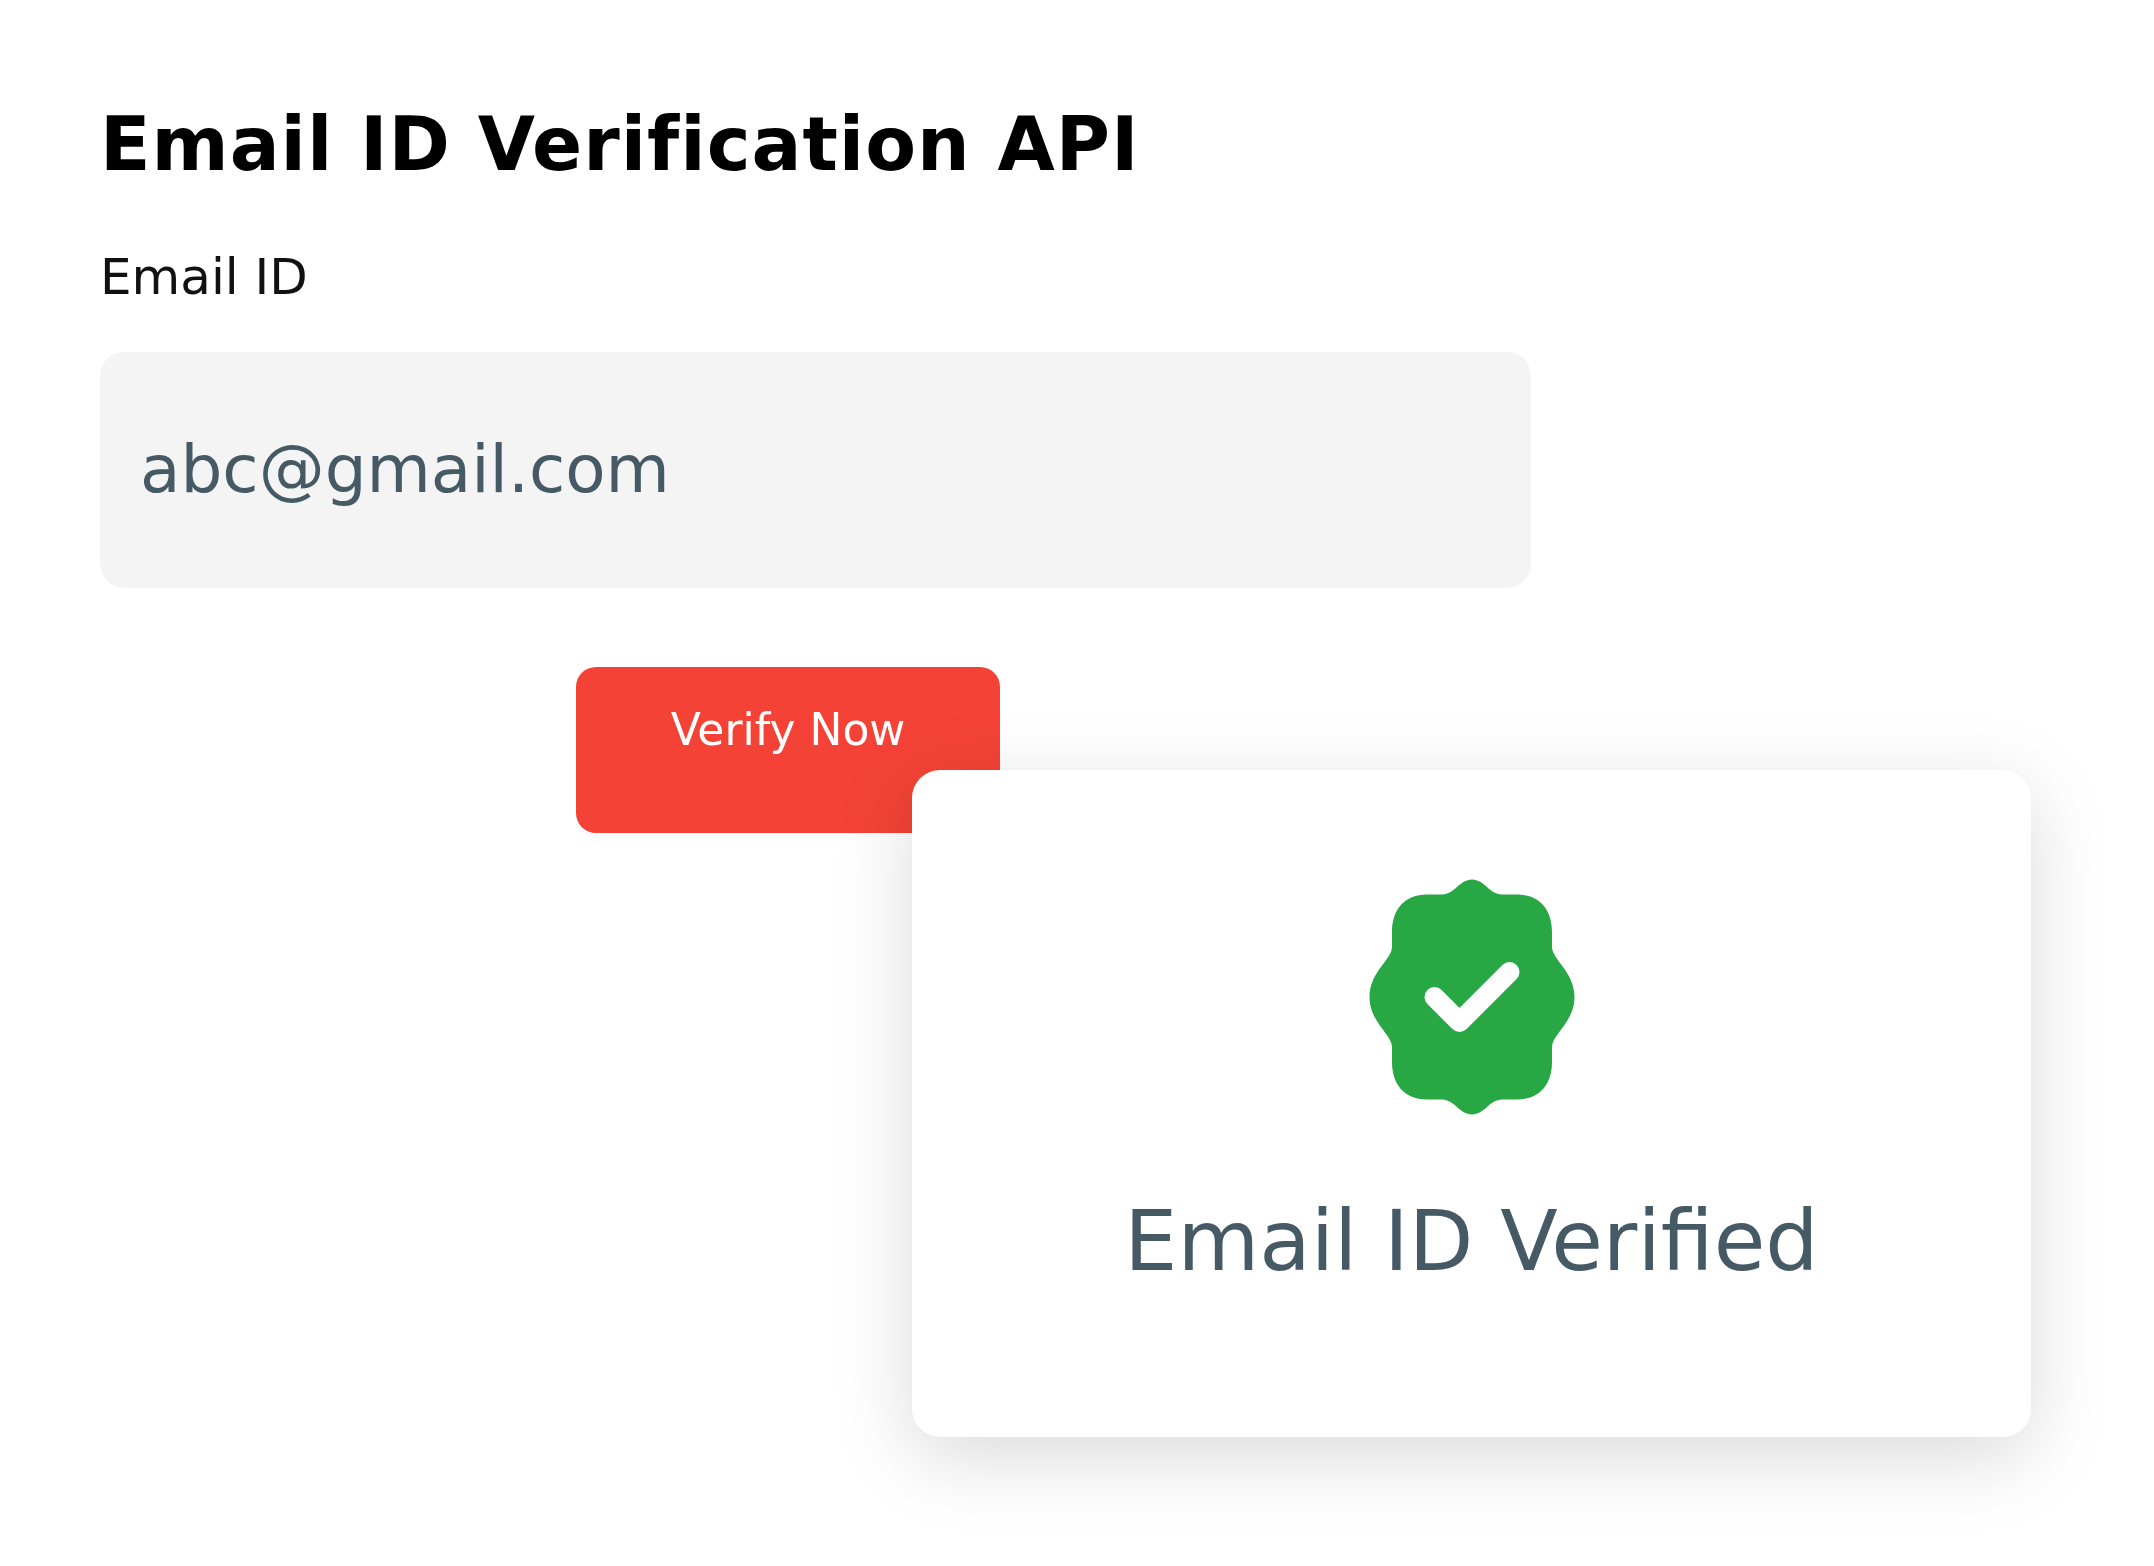 This screenshot has height=1566, width=2154. What do you see at coordinates (204, 276) in the screenshot?
I see `field-label: Email ID` at bounding box center [204, 276].